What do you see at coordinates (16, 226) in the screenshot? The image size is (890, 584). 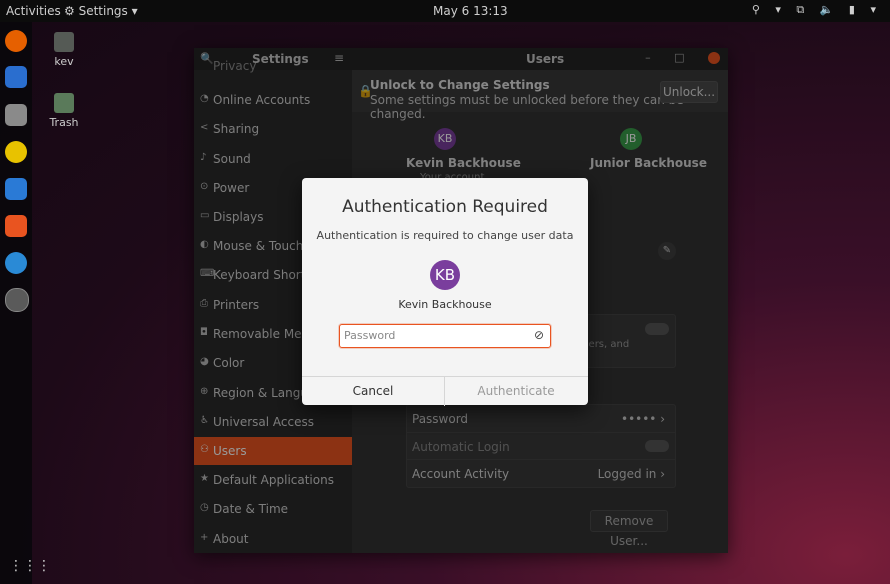 I see `software-icon` at bounding box center [16, 226].